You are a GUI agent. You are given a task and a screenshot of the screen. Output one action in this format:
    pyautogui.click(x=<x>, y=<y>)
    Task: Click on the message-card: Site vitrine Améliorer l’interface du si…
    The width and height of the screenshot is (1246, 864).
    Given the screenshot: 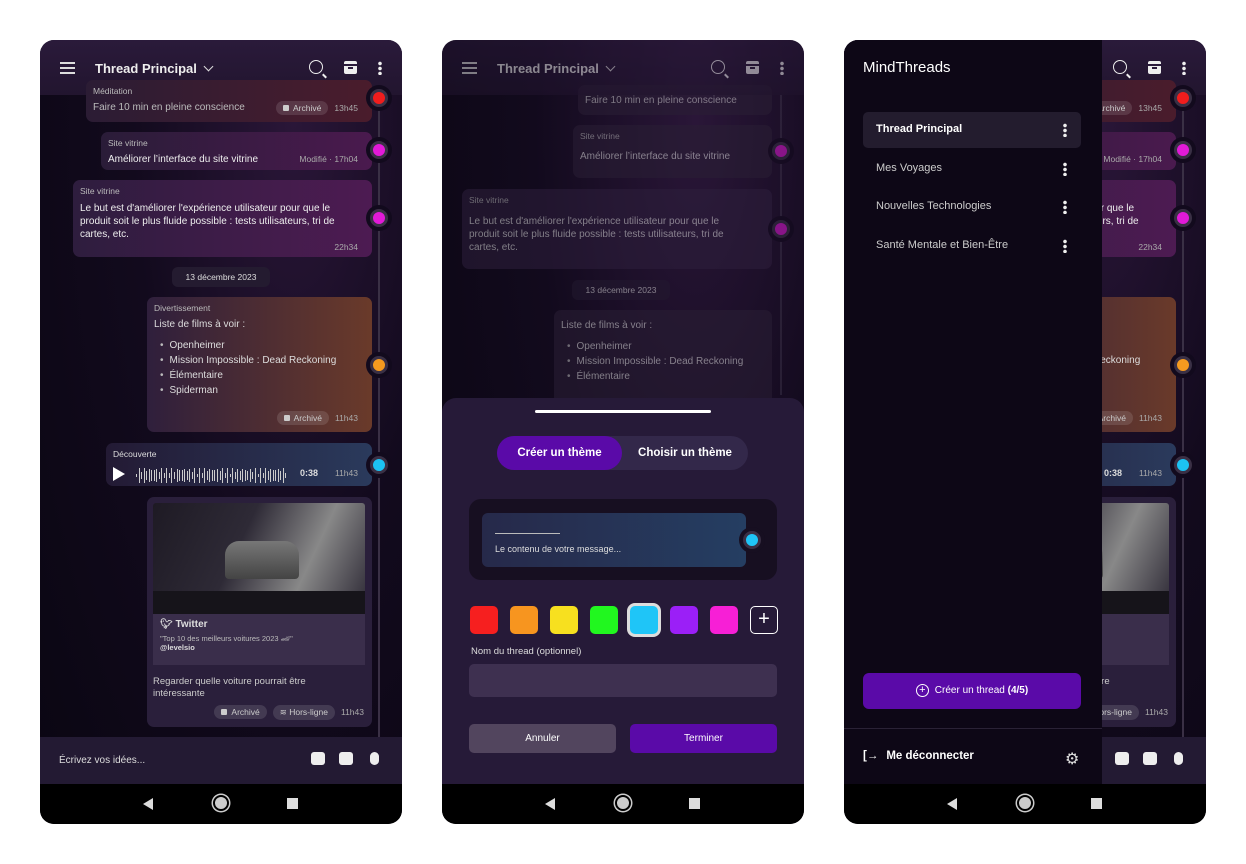 What is the action you would take?
    pyautogui.click(x=236, y=151)
    